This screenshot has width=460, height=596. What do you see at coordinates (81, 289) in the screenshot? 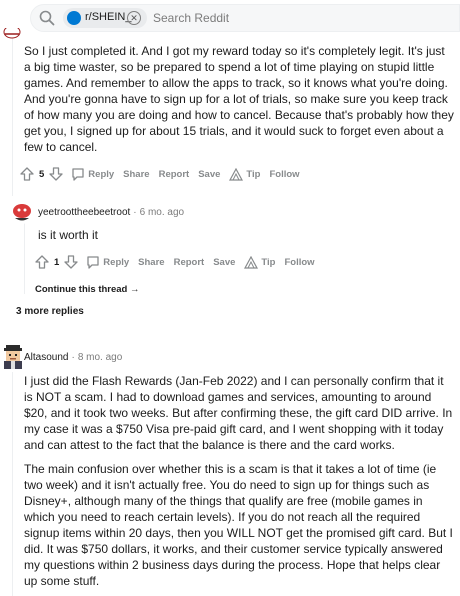
I see `continue-thread-label: Continue this thread` at bounding box center [81, 289].